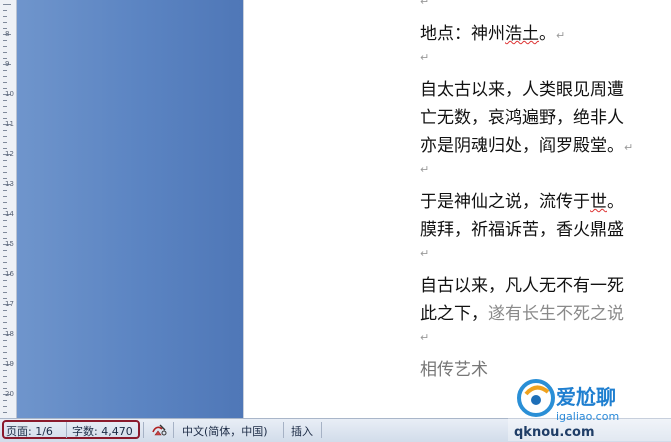  Describe the element at coordinates (9, 184) in the screenshot. I see `ruler-number: 13` at that location.